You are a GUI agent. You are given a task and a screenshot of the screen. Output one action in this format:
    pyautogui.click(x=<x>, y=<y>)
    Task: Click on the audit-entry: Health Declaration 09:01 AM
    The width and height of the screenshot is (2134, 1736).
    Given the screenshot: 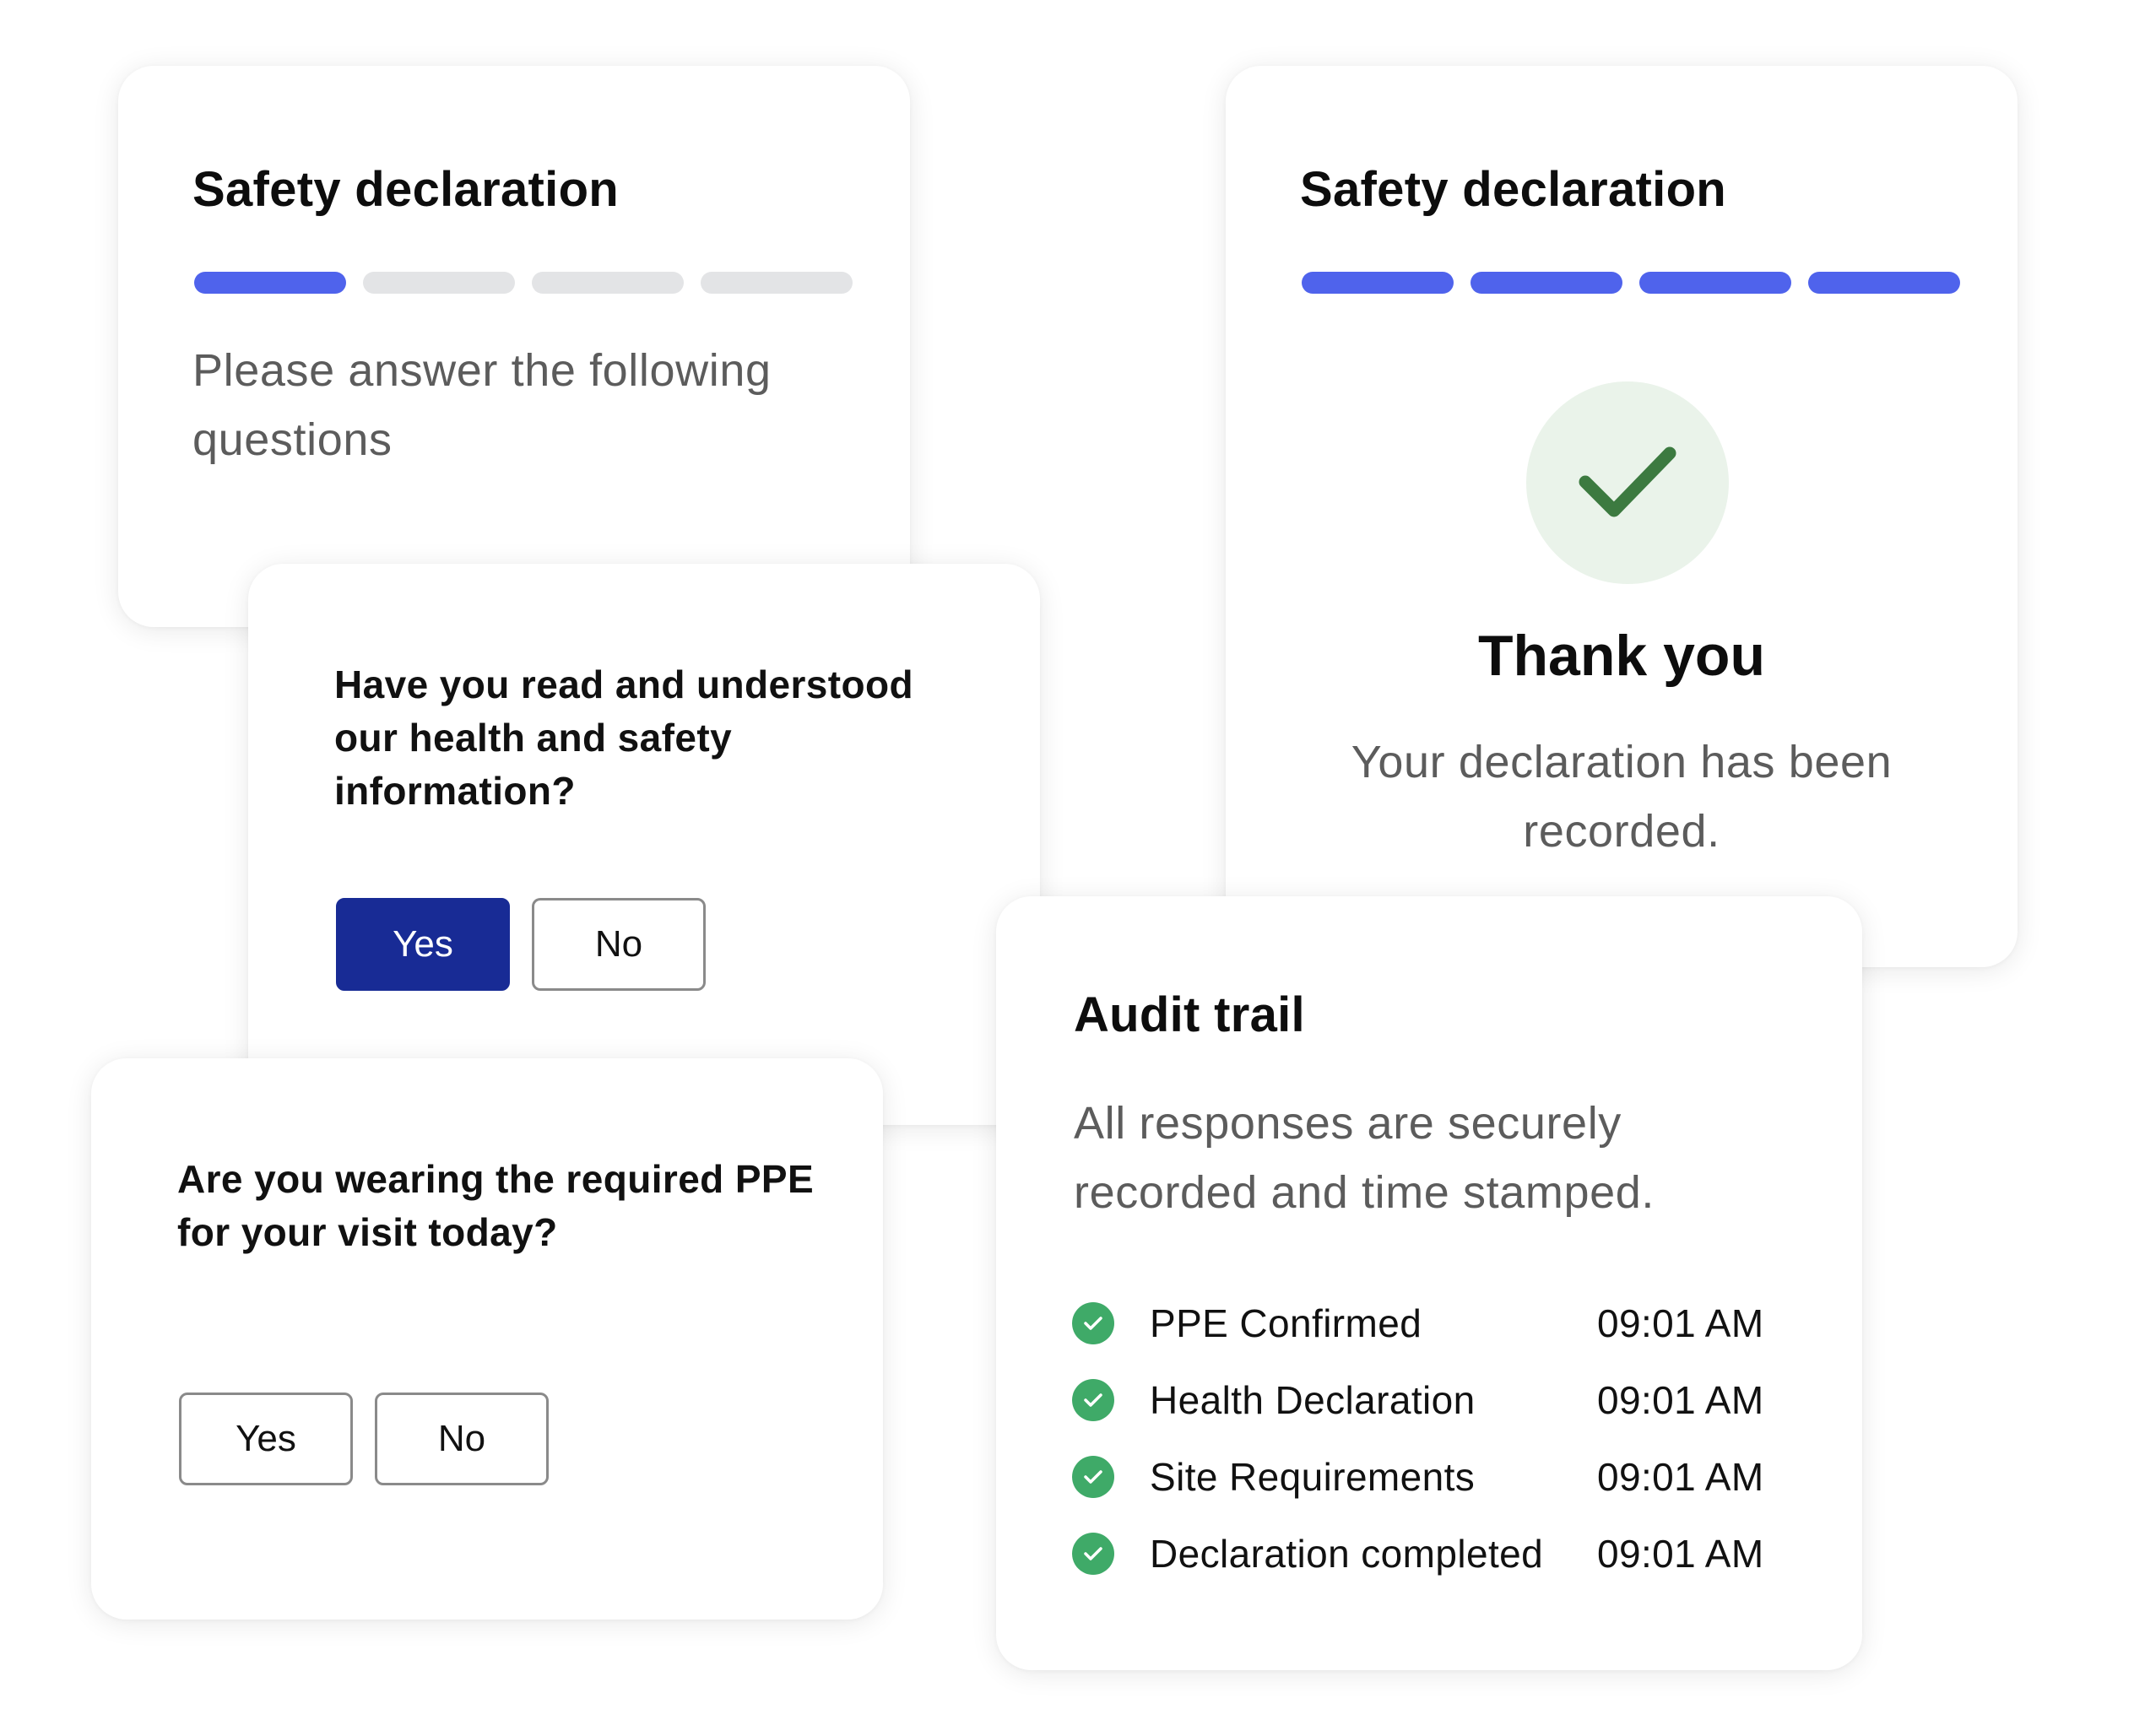 What is the action you would take?
    pyautogui.click(x=1435, y=1399)
    